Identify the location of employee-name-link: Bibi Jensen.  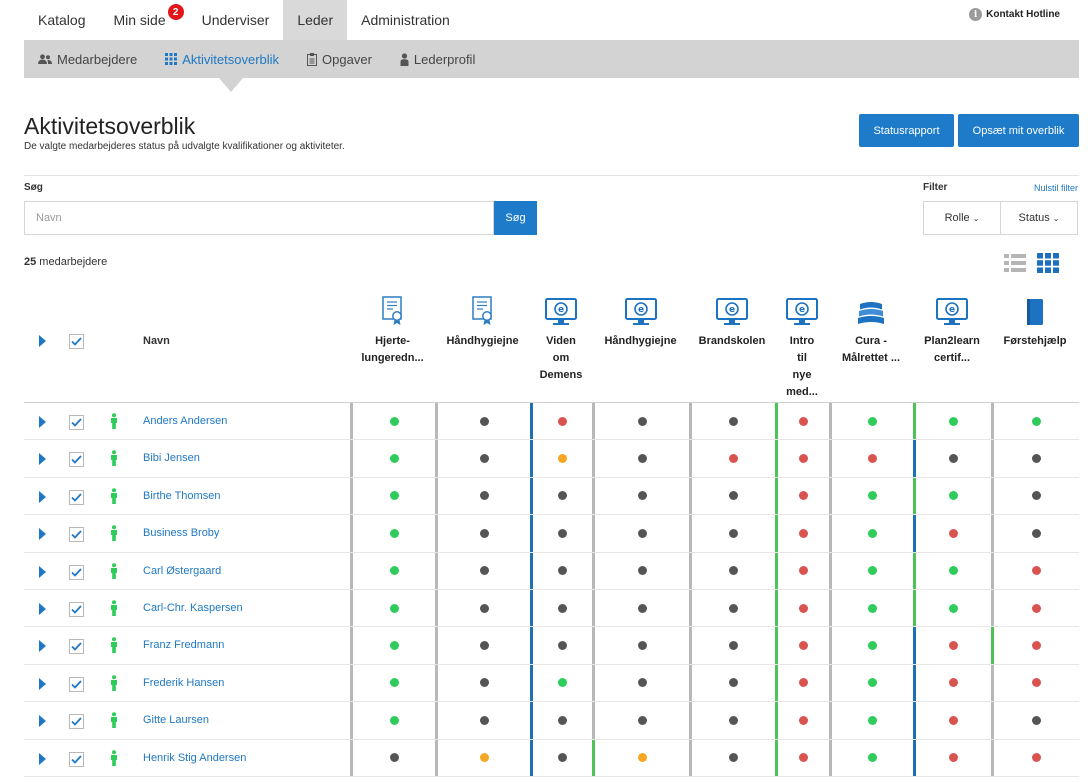
(171, 458).